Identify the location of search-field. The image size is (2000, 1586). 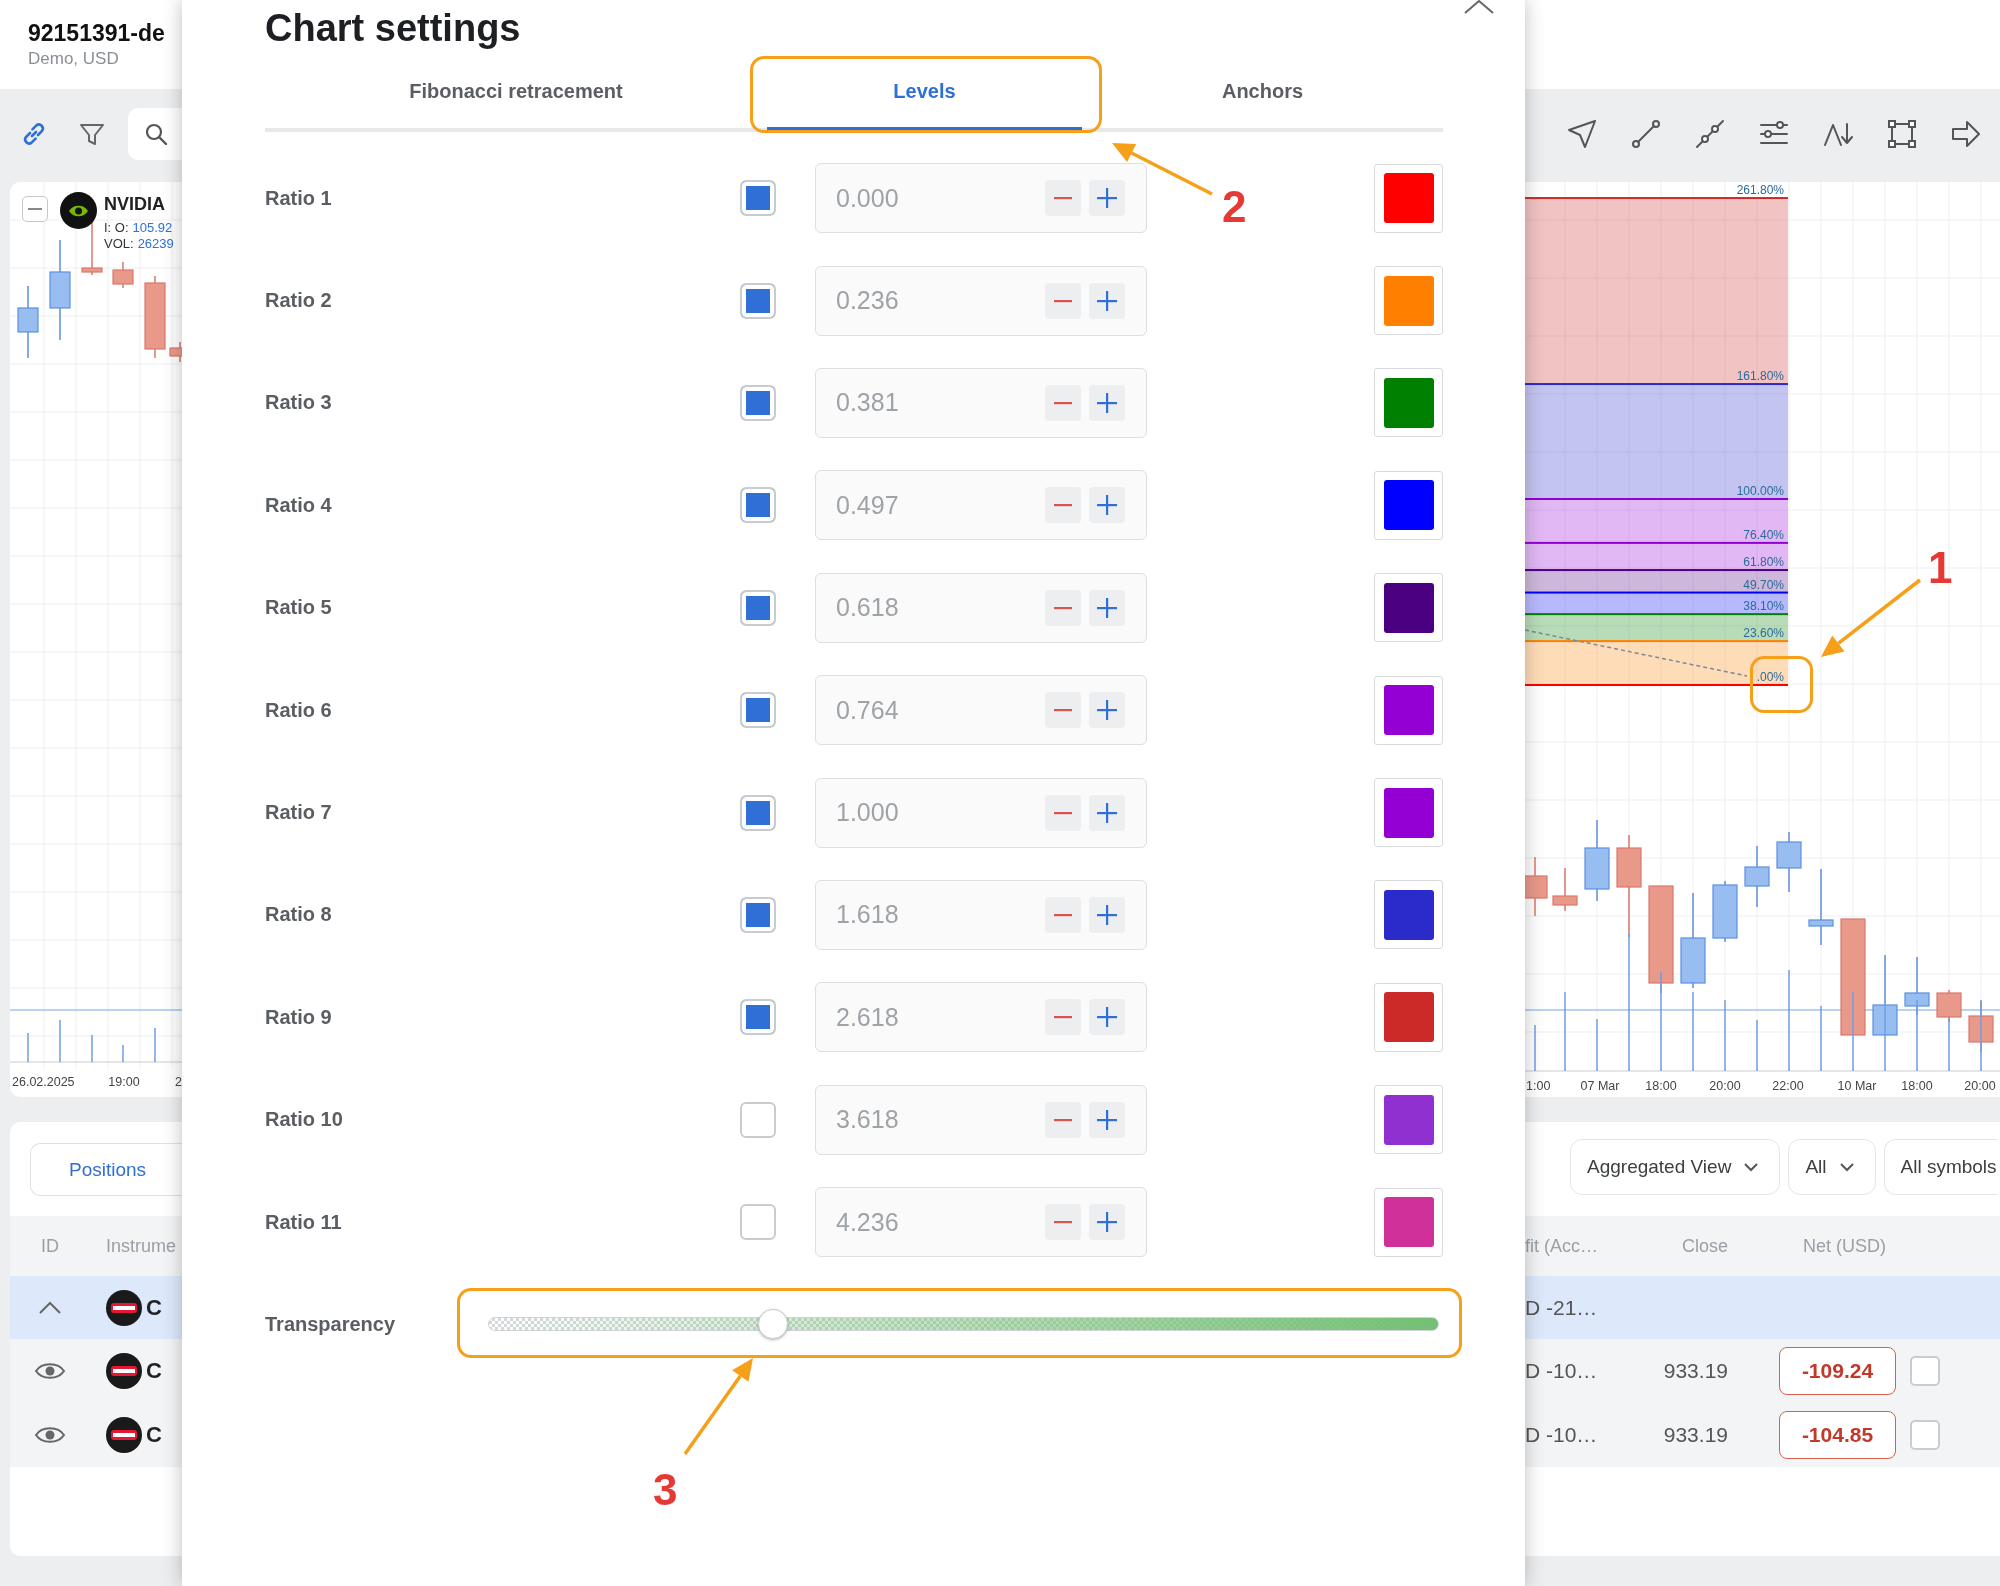
(155, 134).